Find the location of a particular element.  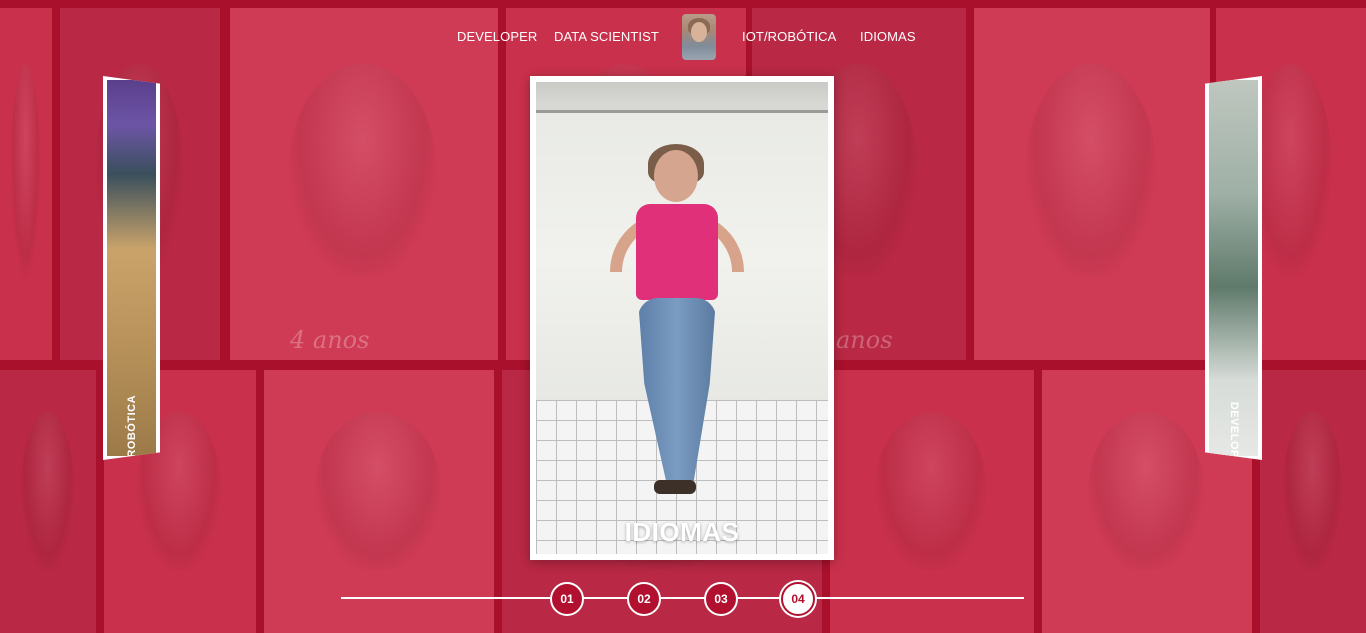

page-dot-03: 03 is located at coordinates (721, 599).